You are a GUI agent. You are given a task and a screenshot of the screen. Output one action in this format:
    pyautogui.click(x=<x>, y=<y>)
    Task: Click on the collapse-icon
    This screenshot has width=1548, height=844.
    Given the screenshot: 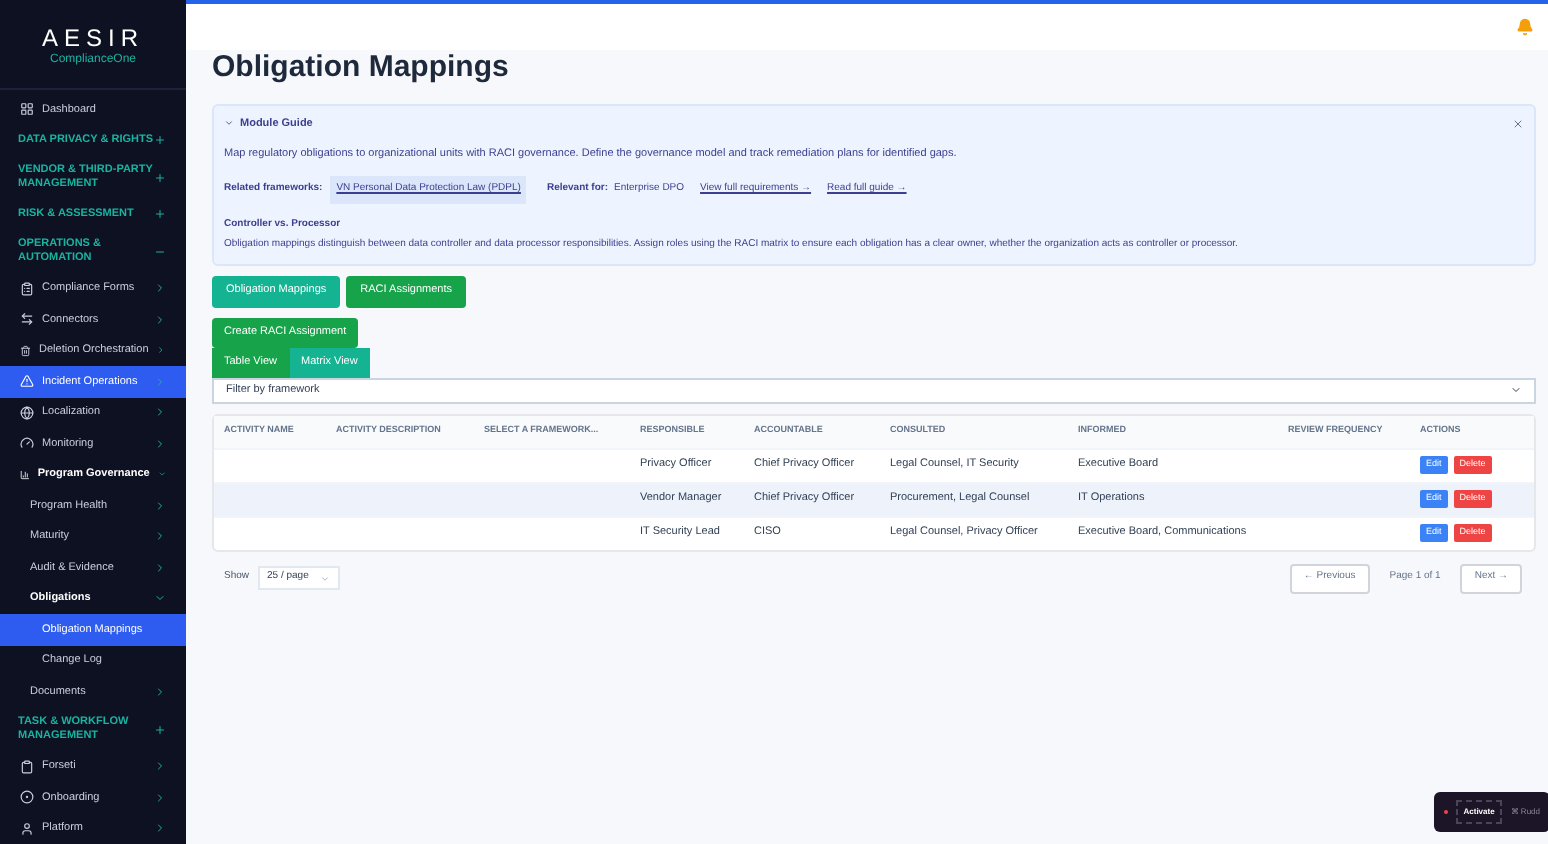 What is the action you would take?
    pyautogui.click(x=160, y=251)
    